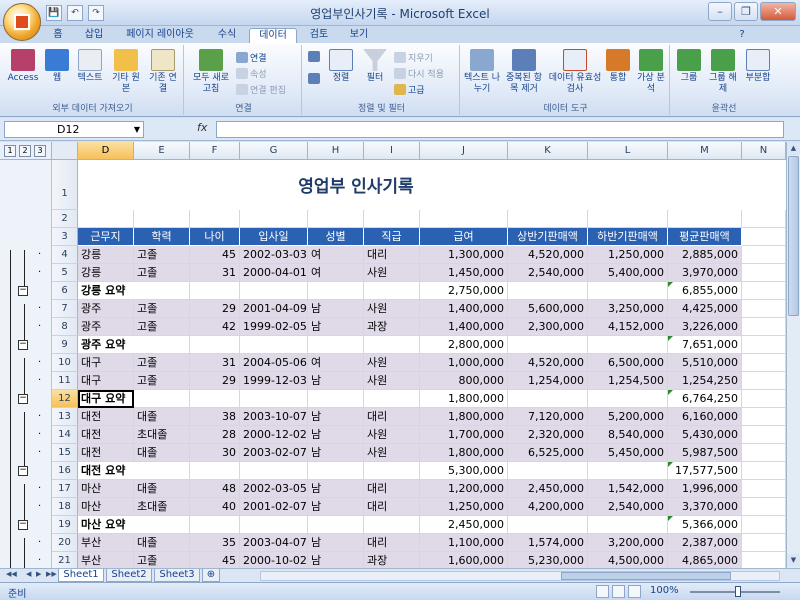  I want to click on subtotal-label: 강릉 요약, so click(134, 291).